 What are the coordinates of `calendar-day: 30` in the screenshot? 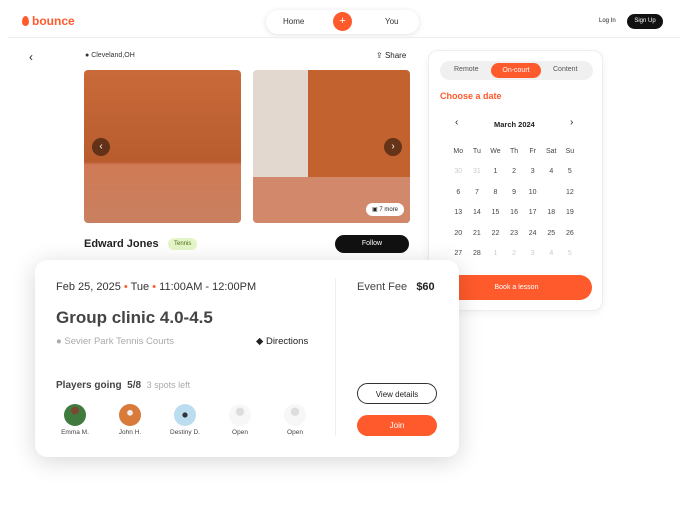 It's located at (458, 172).